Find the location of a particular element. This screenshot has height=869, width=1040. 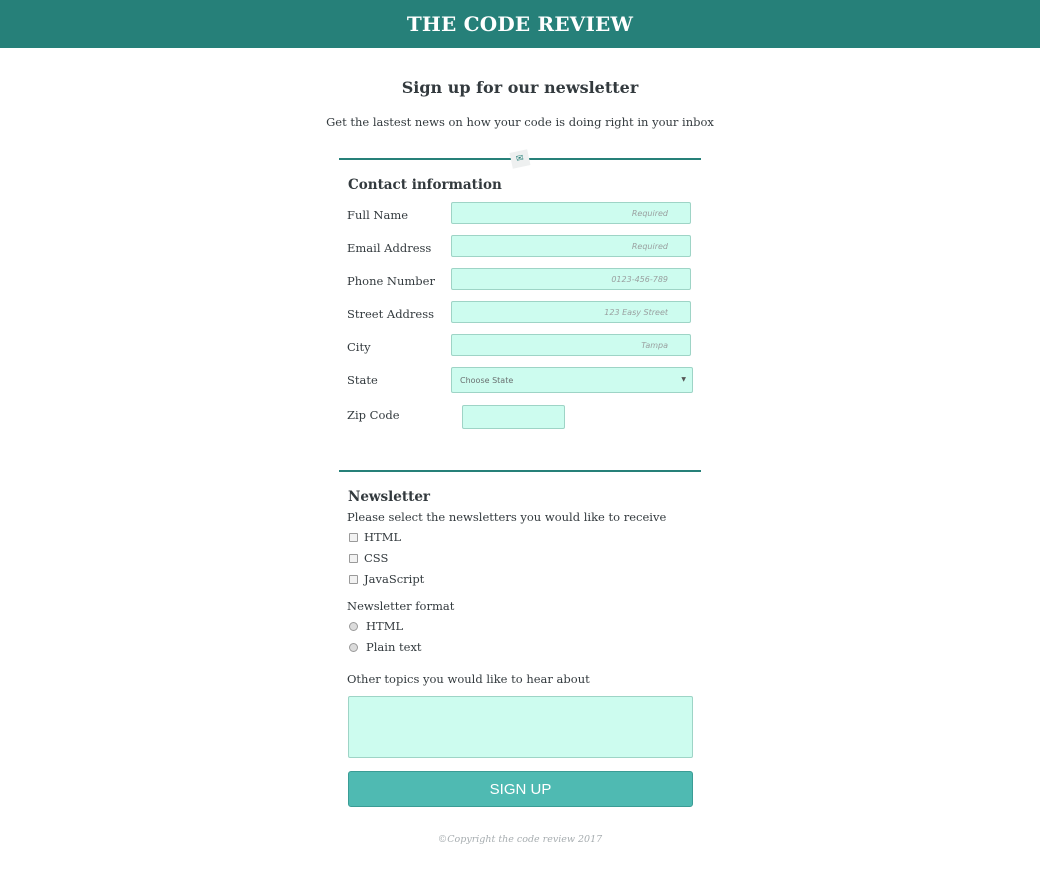

format-option-html: HTML is located at coordinates (376, 626).